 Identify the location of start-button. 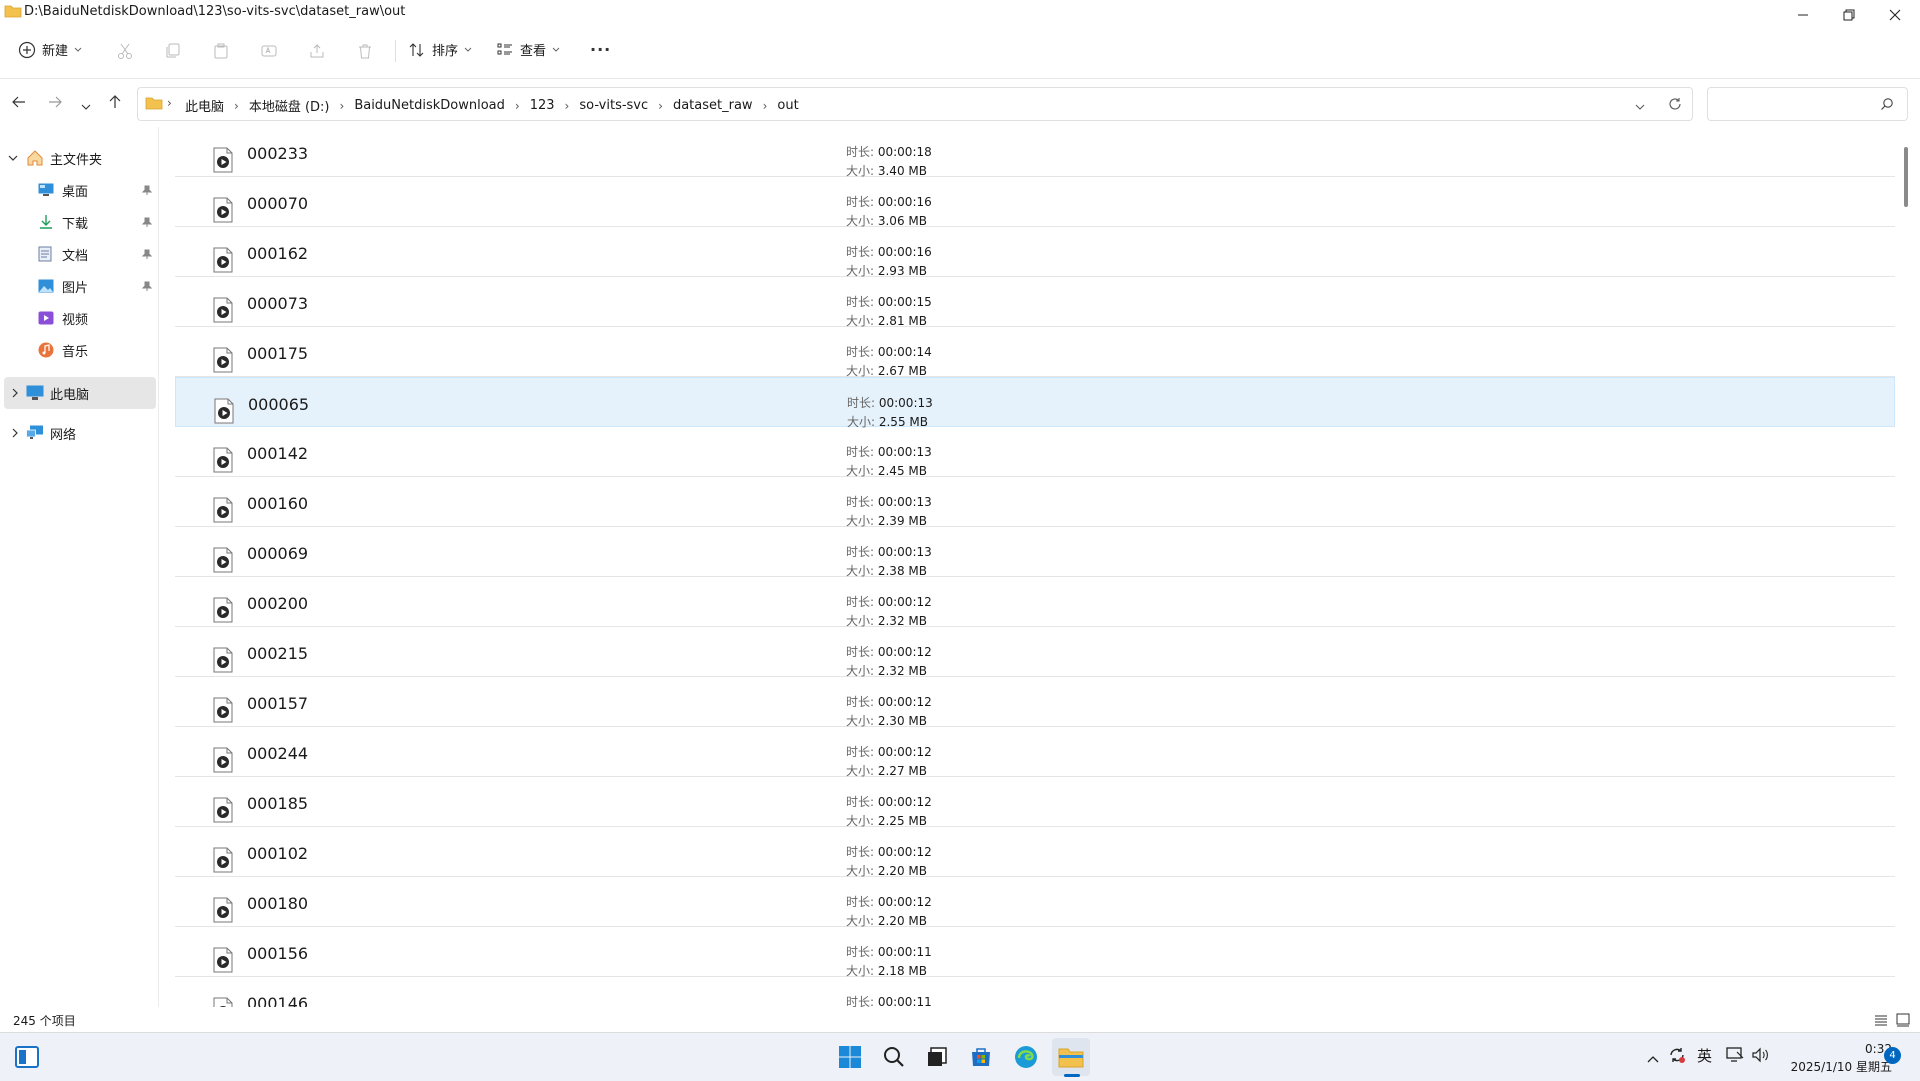
(850, 1057).